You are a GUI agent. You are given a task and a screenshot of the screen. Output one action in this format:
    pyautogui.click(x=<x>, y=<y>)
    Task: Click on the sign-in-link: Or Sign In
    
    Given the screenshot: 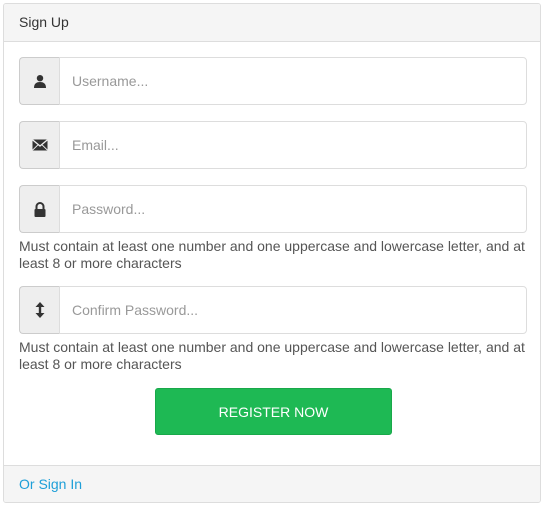 What is the action you would take?
    pyautogui.click(x=50, y=484)
    